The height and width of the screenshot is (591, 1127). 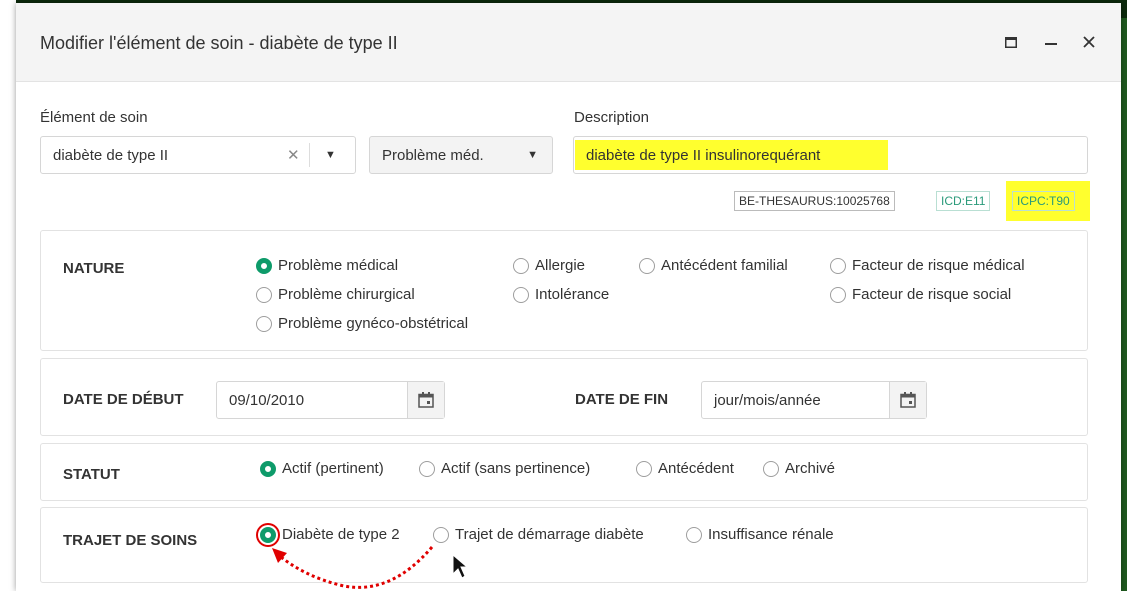 I want to click on annotation-arrow, so click(x=354, y=567).